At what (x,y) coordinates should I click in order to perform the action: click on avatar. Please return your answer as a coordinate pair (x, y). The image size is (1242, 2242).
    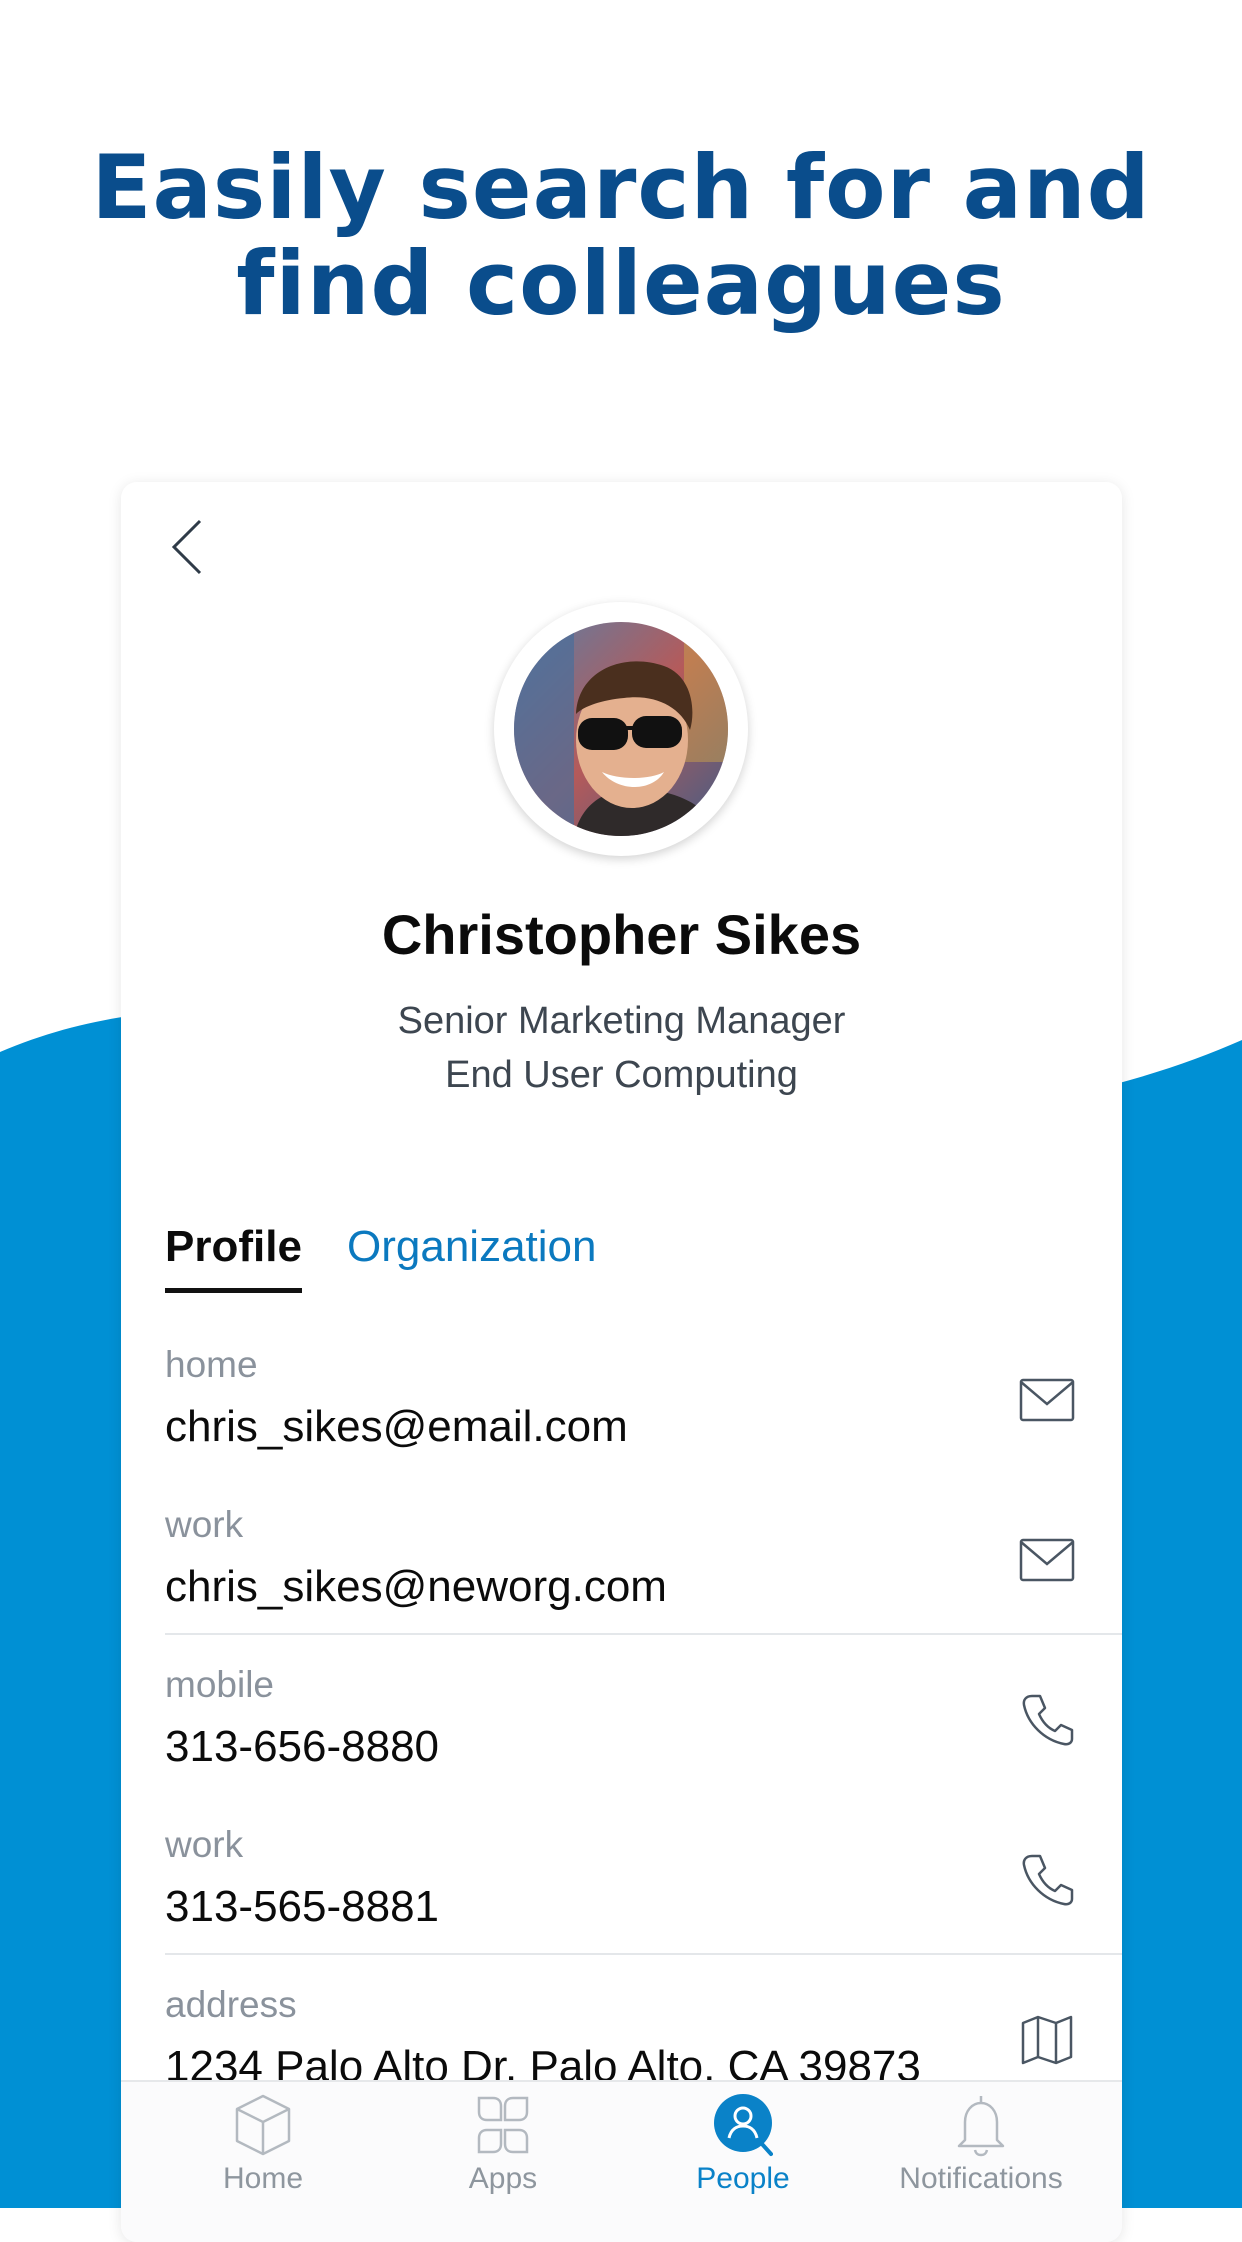
    Looking at the image, I should click on (621, 729).